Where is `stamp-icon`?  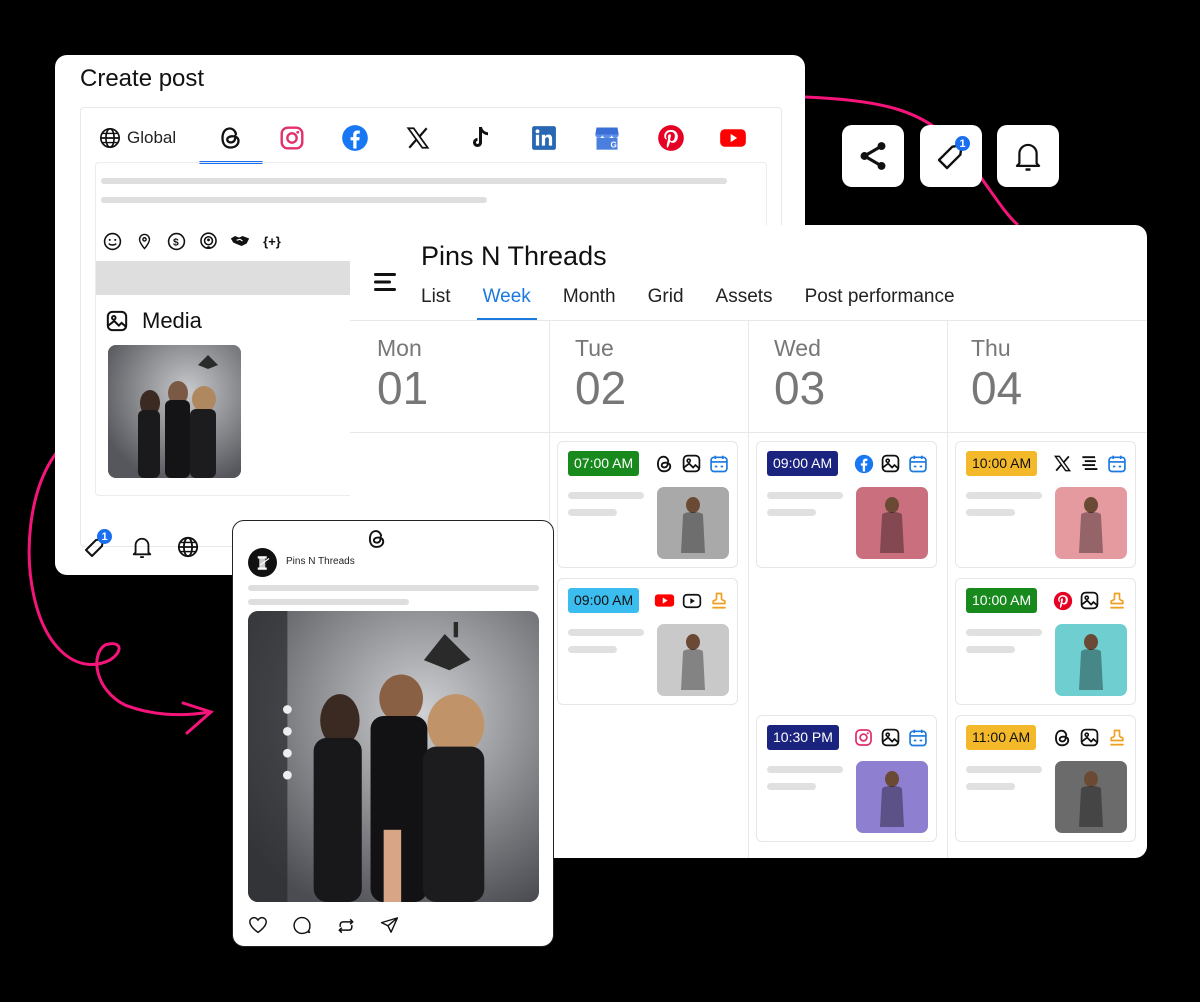
stamp-icon is located at coordinates (1116, 600).